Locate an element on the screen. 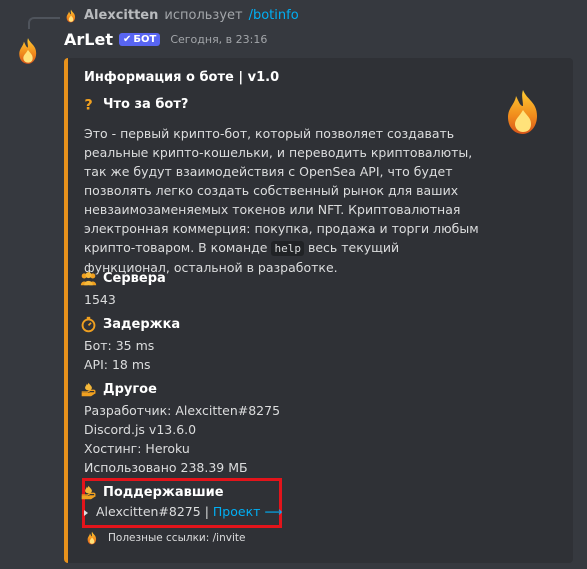 This screenshot has height=569, width=587. reply-preview: Alexcitten использует /botinfo is located at coordinates (181, 15).